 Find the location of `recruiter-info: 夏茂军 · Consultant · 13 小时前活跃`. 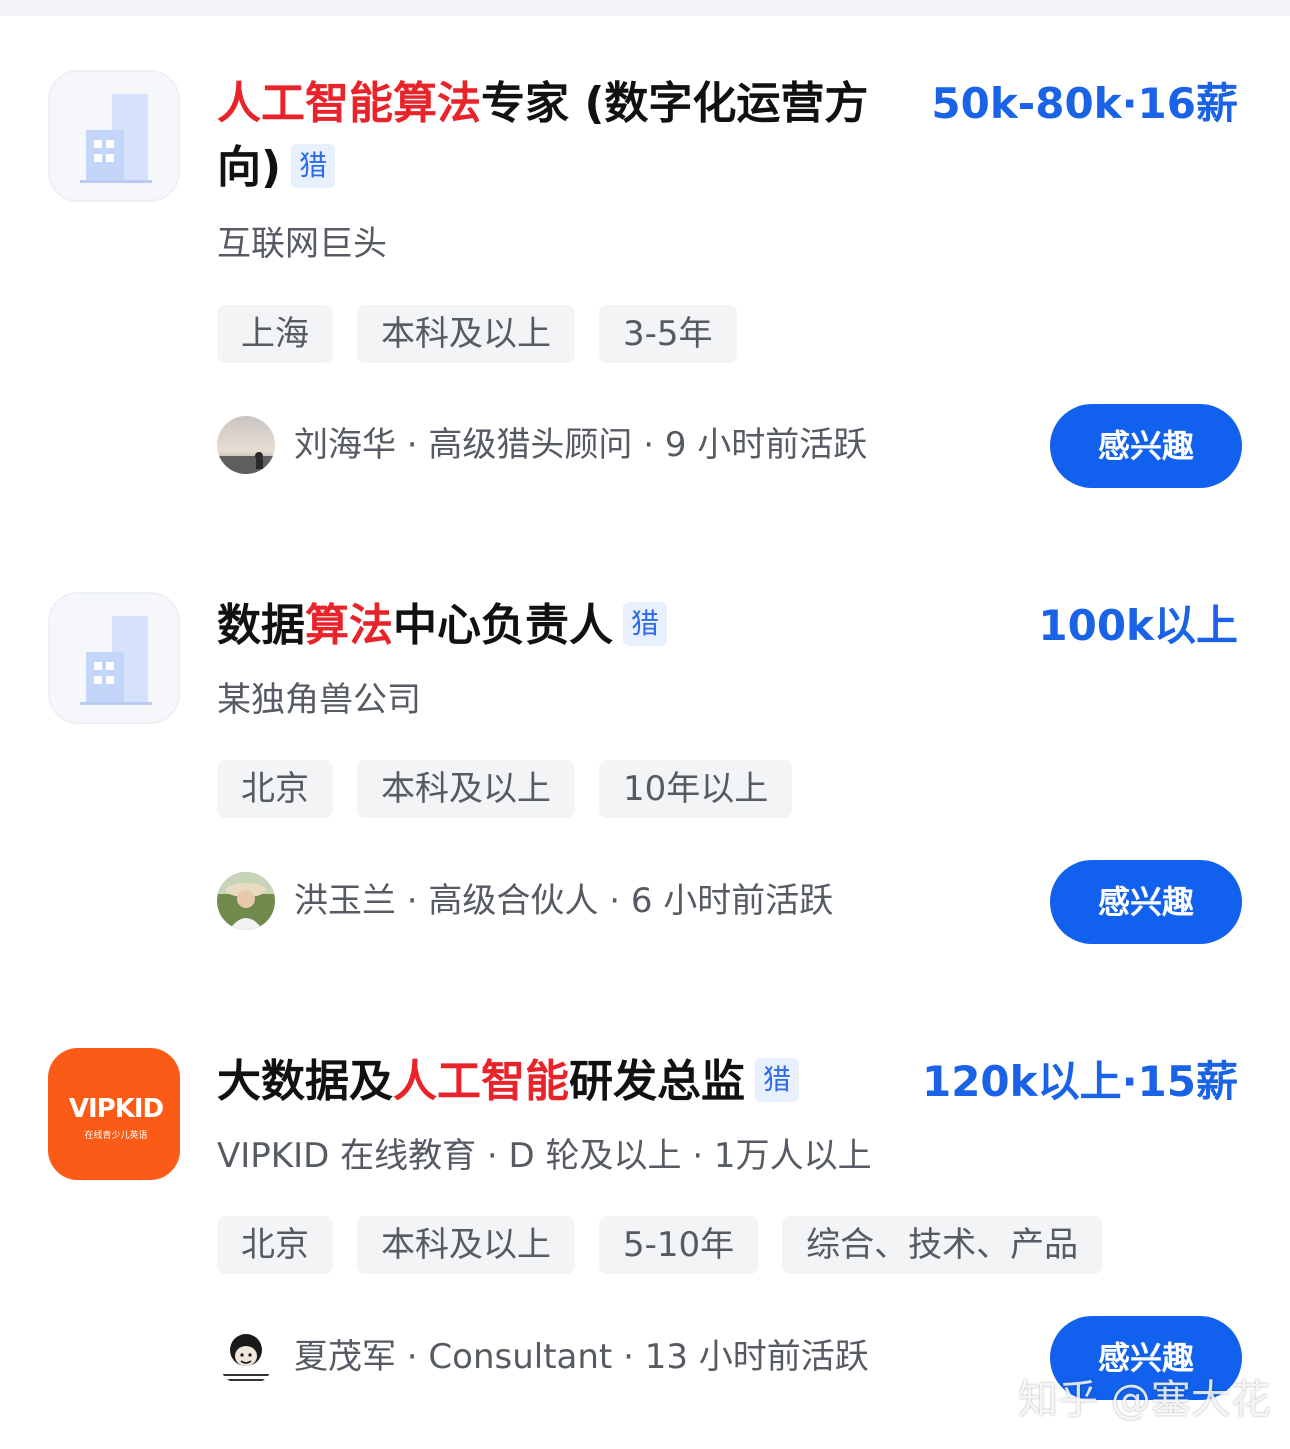

recruiter-info: 夏茂军 · Consultant · 13 小时前活跃 is located at coordinates (581, 1357).